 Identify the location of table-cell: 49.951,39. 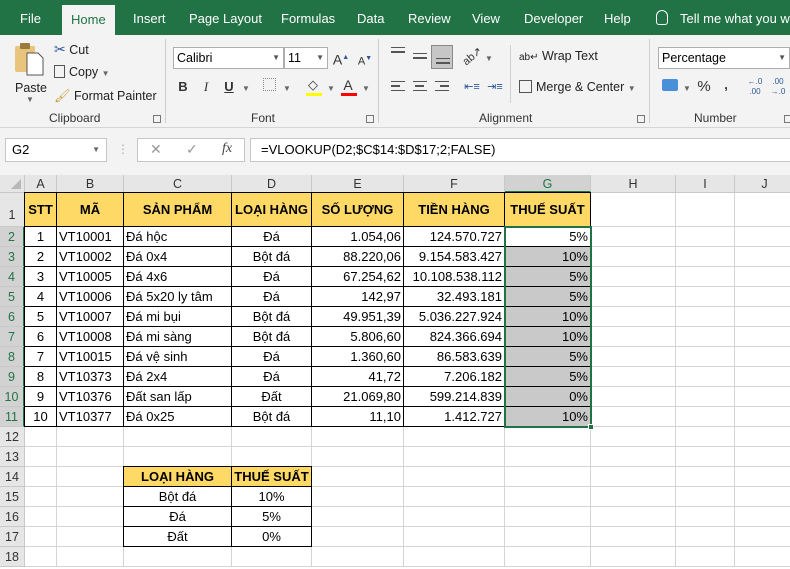
(357, 316).